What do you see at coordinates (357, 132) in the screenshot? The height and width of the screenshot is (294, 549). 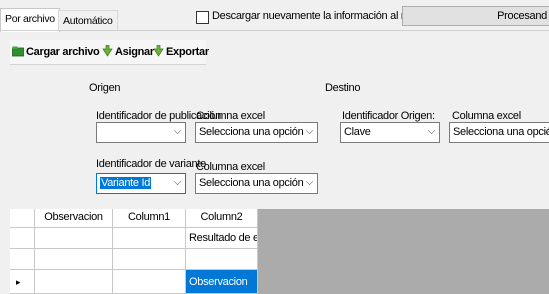 I see `origin-id-value: Clave` at bounding box center [357, 132].